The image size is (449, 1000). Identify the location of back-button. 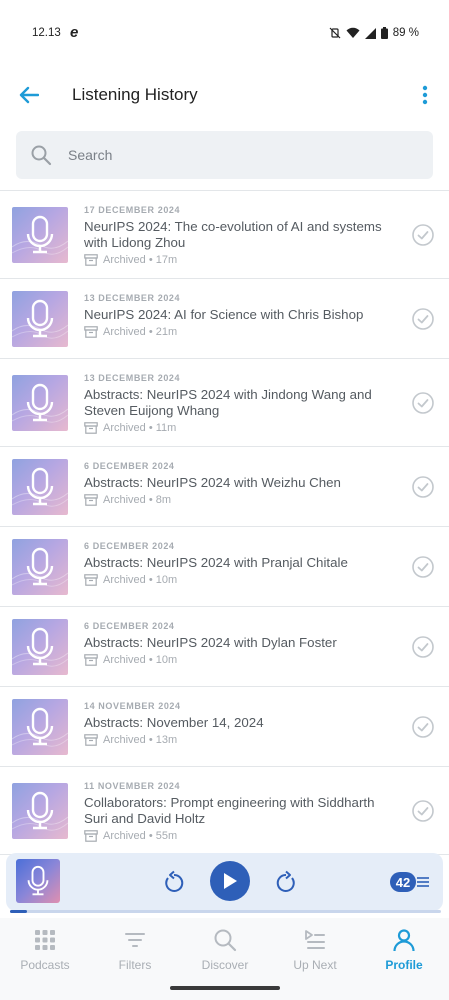
(29, 95).